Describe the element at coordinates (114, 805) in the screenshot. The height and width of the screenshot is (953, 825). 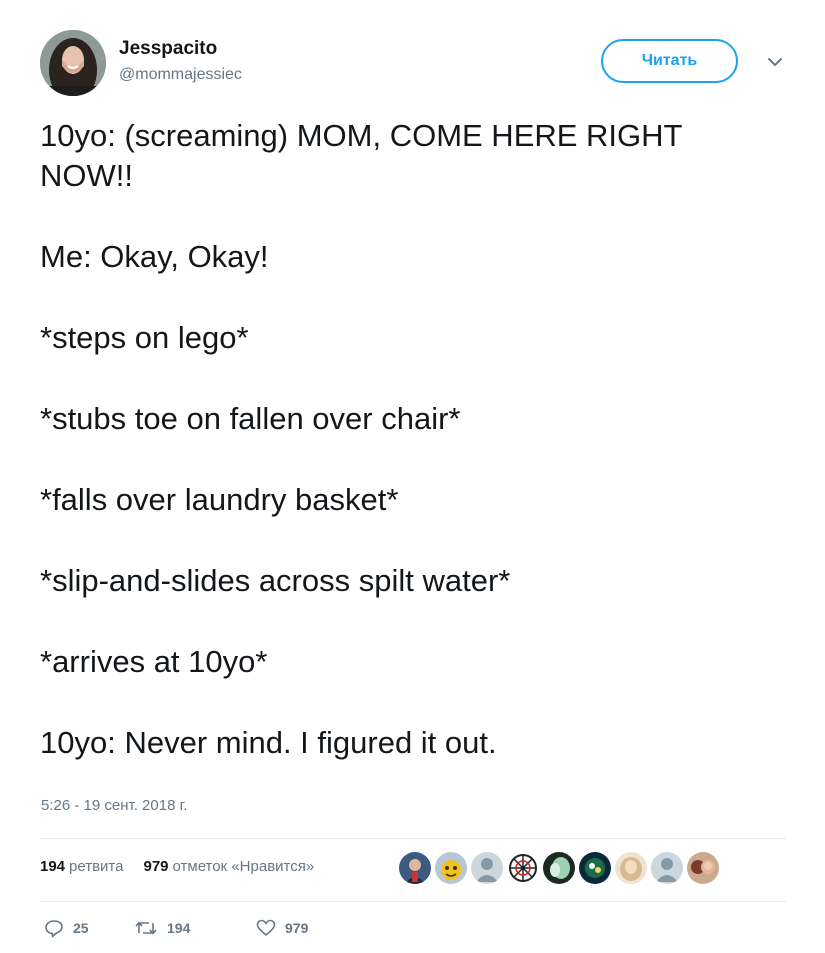
I see `tweet-timestamp: 5:26 - 19 сент. 2018 г.` at that location.